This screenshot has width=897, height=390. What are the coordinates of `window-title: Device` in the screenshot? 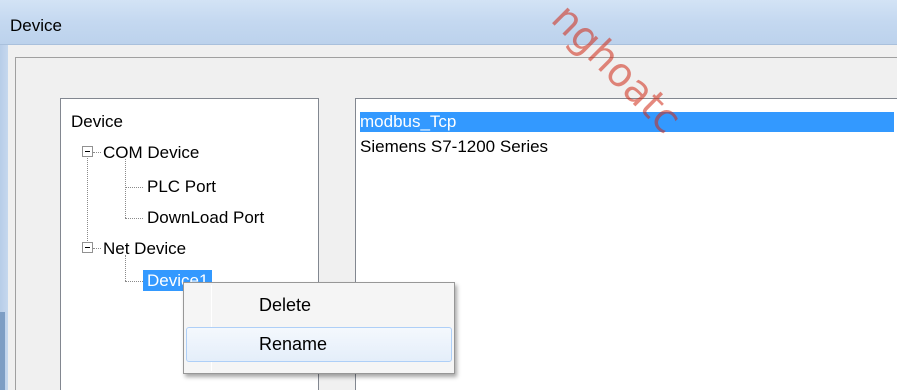 It's located at (36, 25).